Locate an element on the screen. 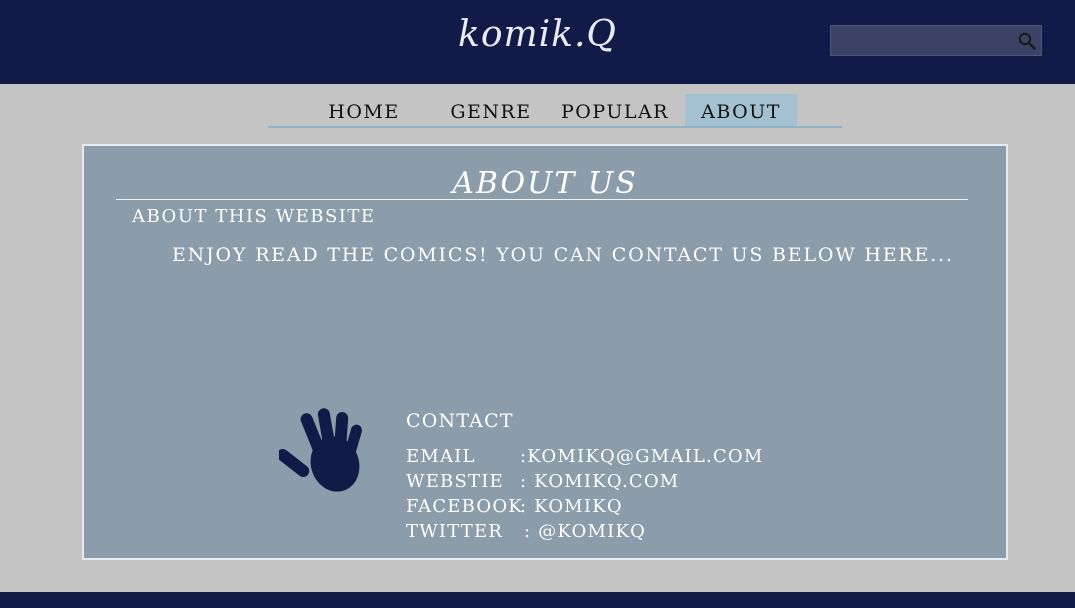 This screenshot has height=608, width=1075. contact-twitter: TWITTER : @KOMIKQ is located at coordinates (525, 533).